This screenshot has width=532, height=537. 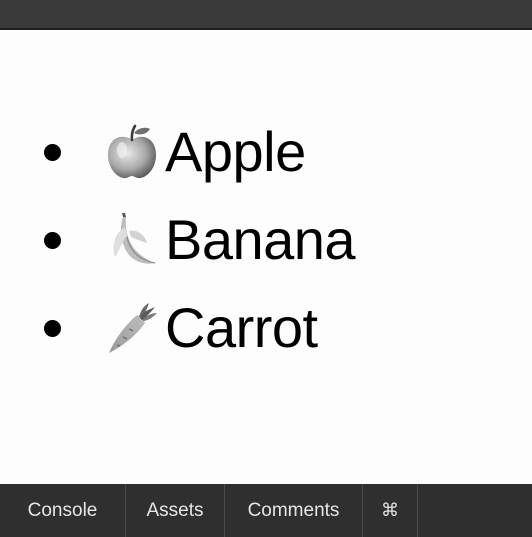 I want to click on tab-console: Console, so click(x=63, y=510).